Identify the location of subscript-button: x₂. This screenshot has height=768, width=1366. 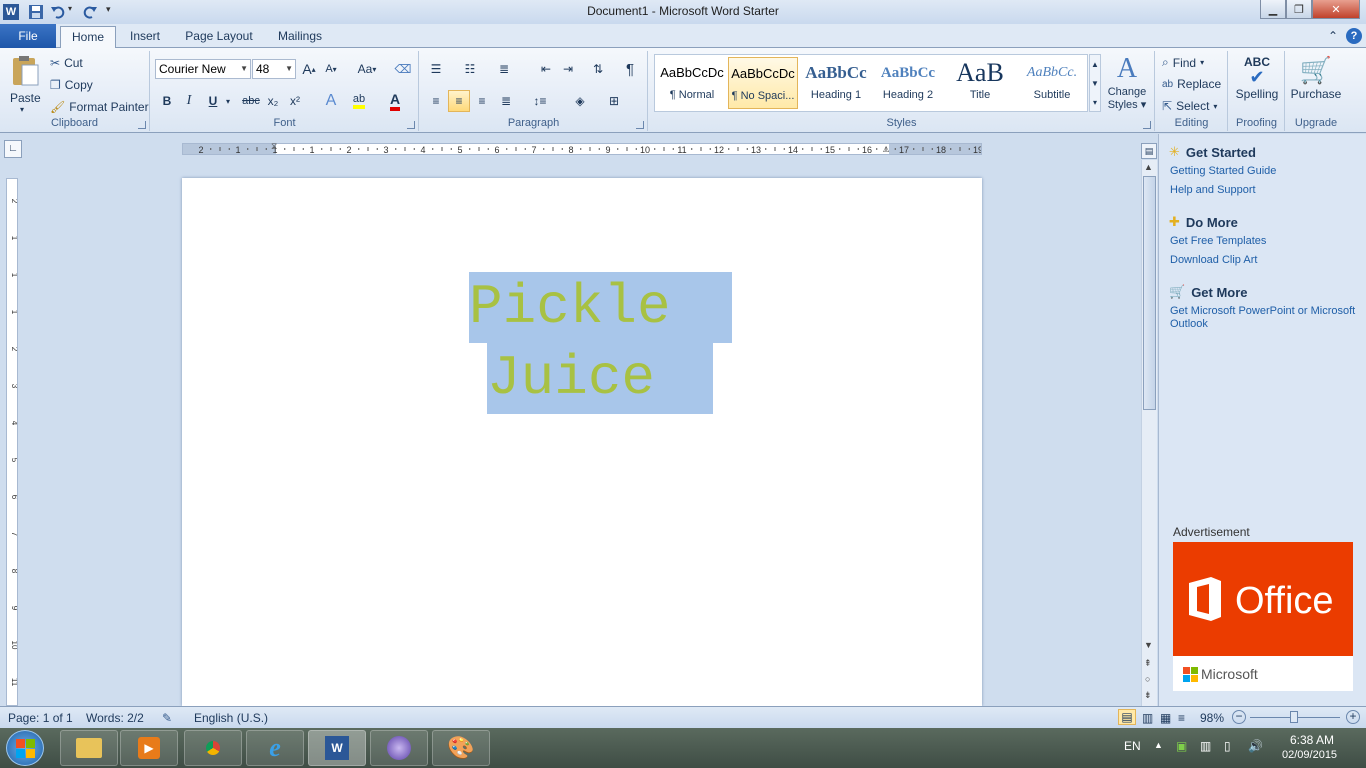
(273, 101).